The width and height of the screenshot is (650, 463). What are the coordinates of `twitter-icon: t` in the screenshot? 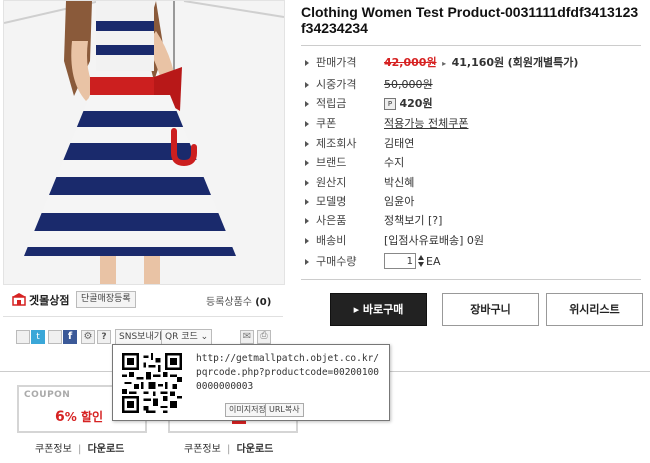 It's located at (38, 337).